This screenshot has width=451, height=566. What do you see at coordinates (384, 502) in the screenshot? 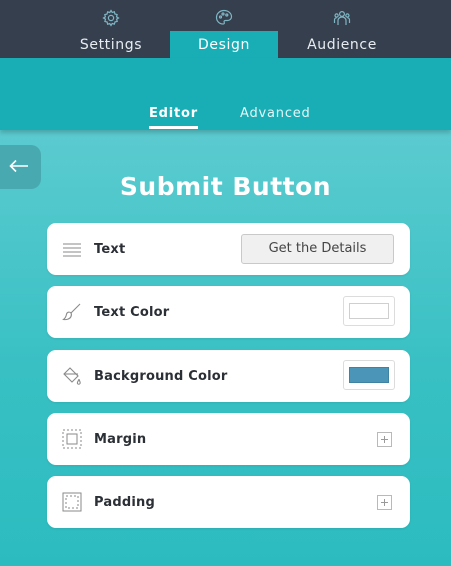
I see `padding-expand-icon` at bounding box center [384, 502].